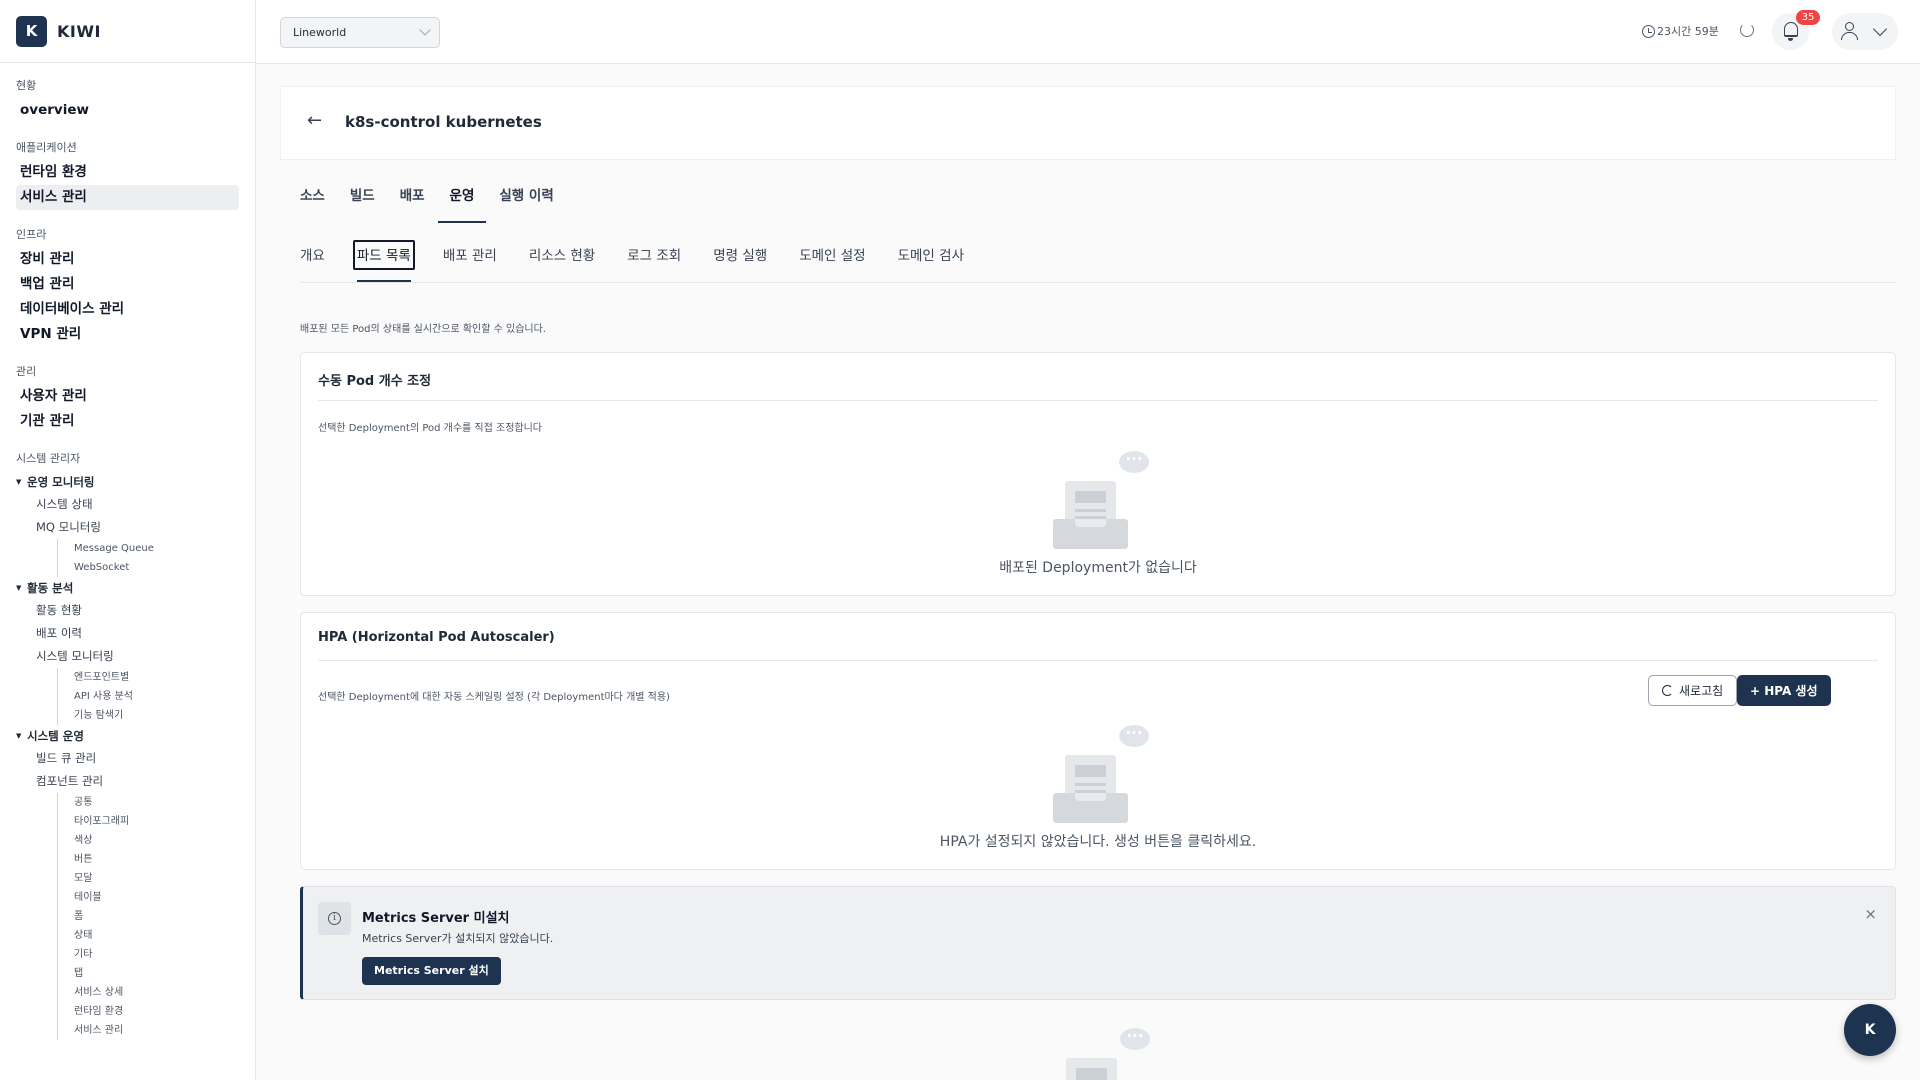 The height and width of the screenshot is (1080, 1920). Describe the element at coordinates (127, 197) in the screenshot. I see `sidebar-item-서비스-관리: 서비스 관리` at that location.